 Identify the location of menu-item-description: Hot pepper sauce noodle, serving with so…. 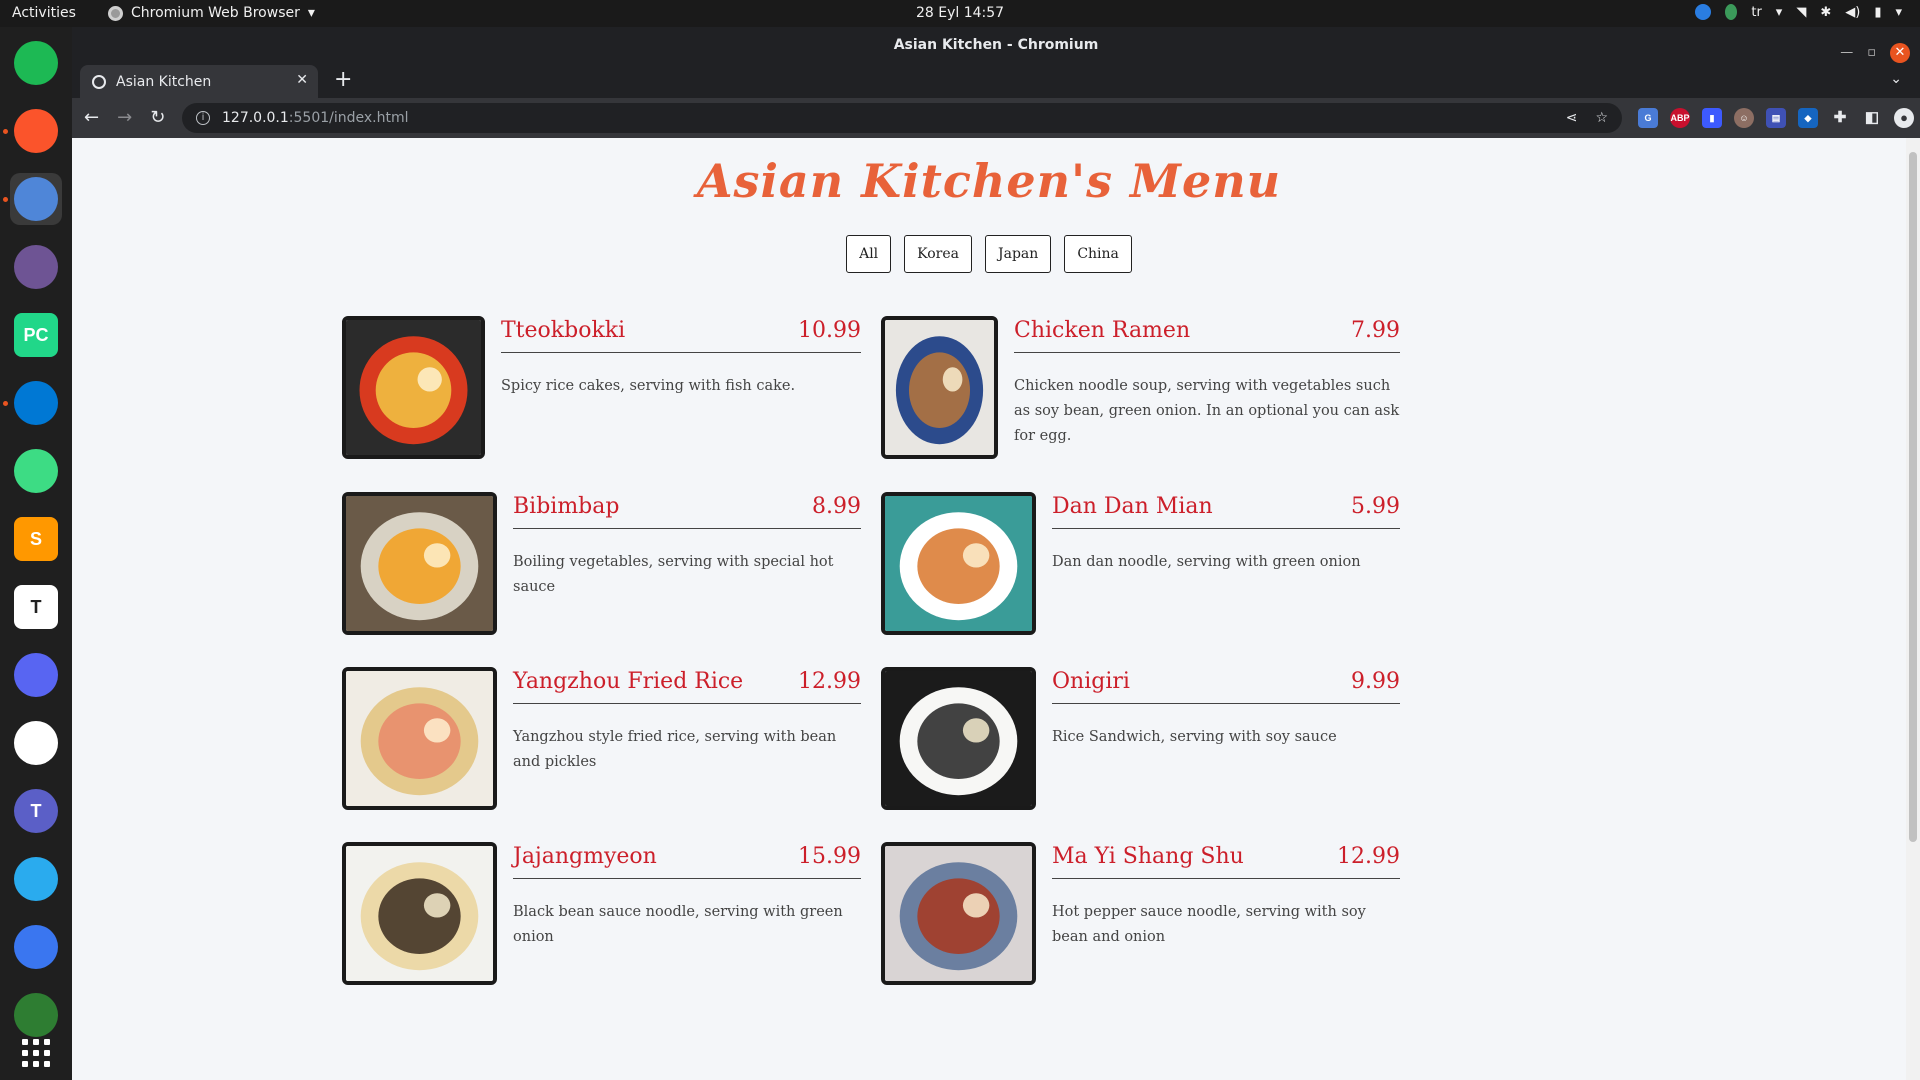
(1209, 924).